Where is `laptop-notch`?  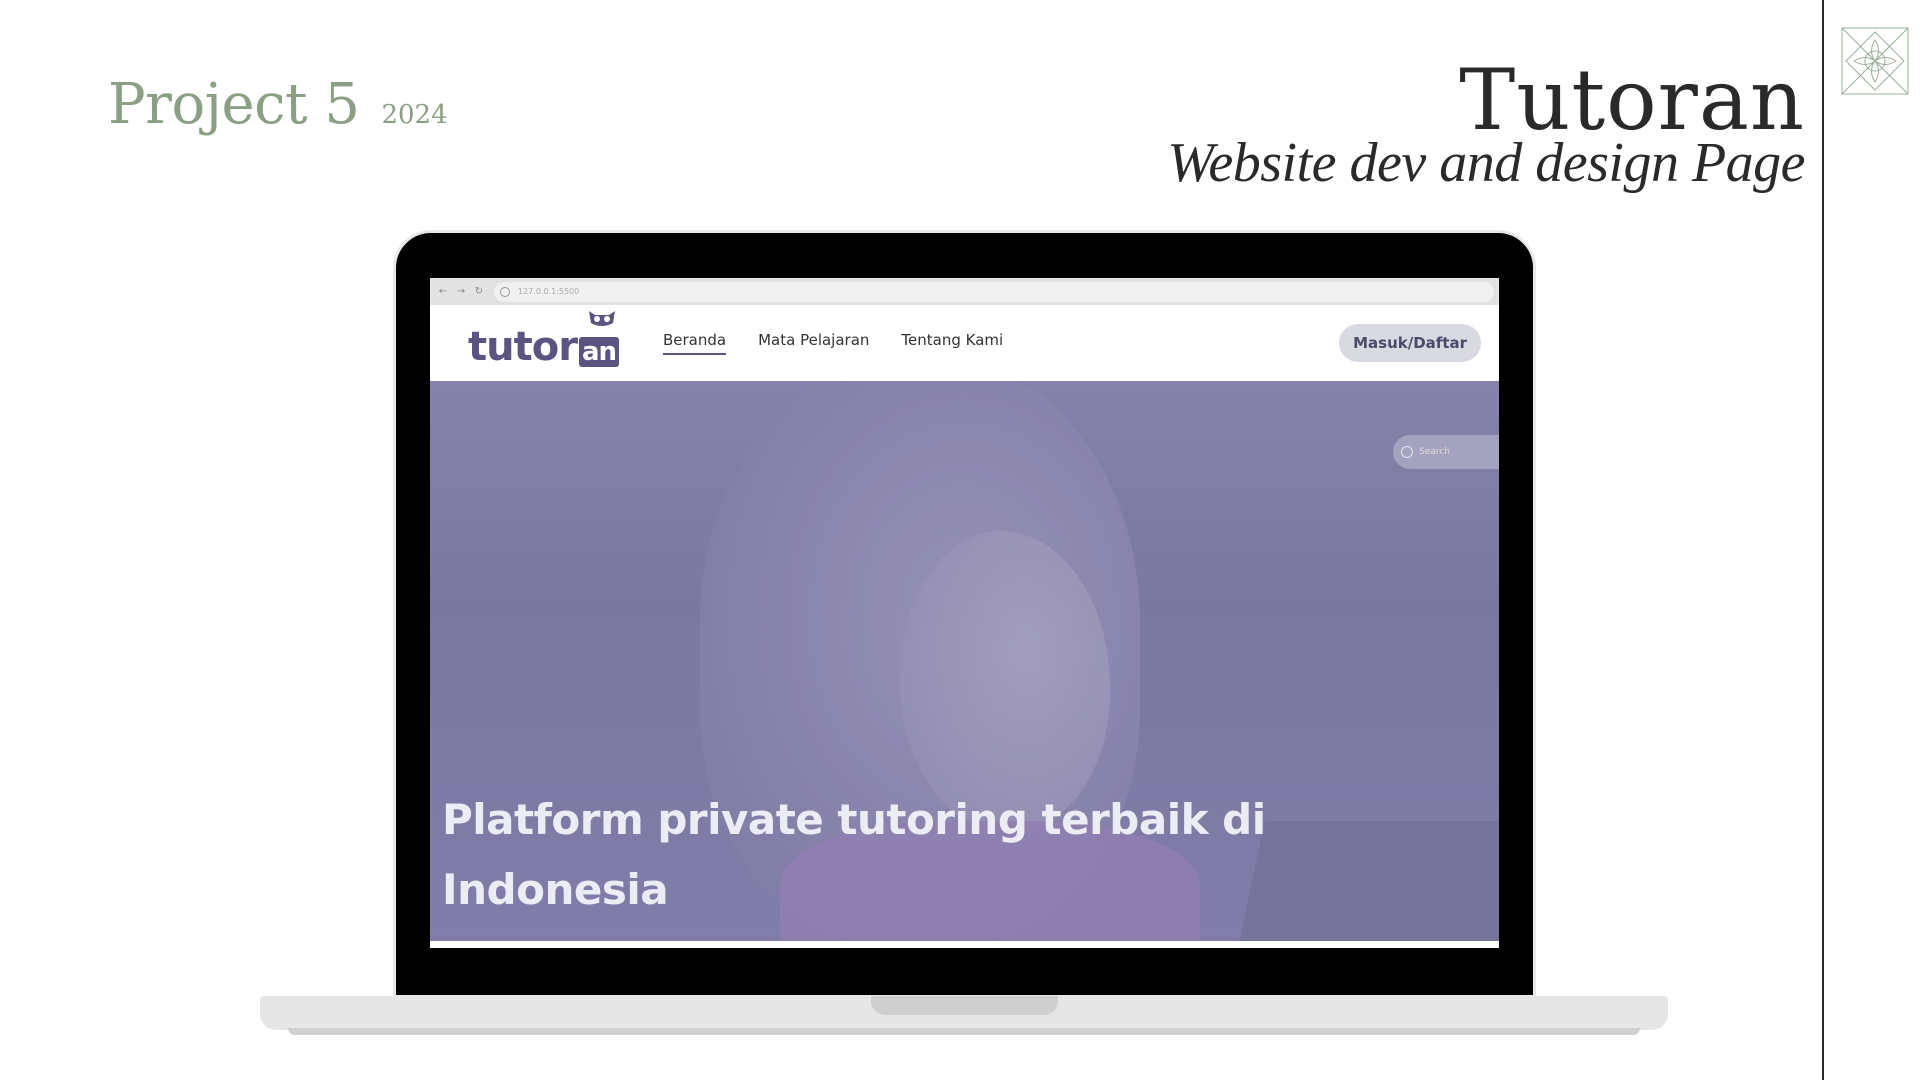 laptop-notch is located at coordinates (964, 1005).